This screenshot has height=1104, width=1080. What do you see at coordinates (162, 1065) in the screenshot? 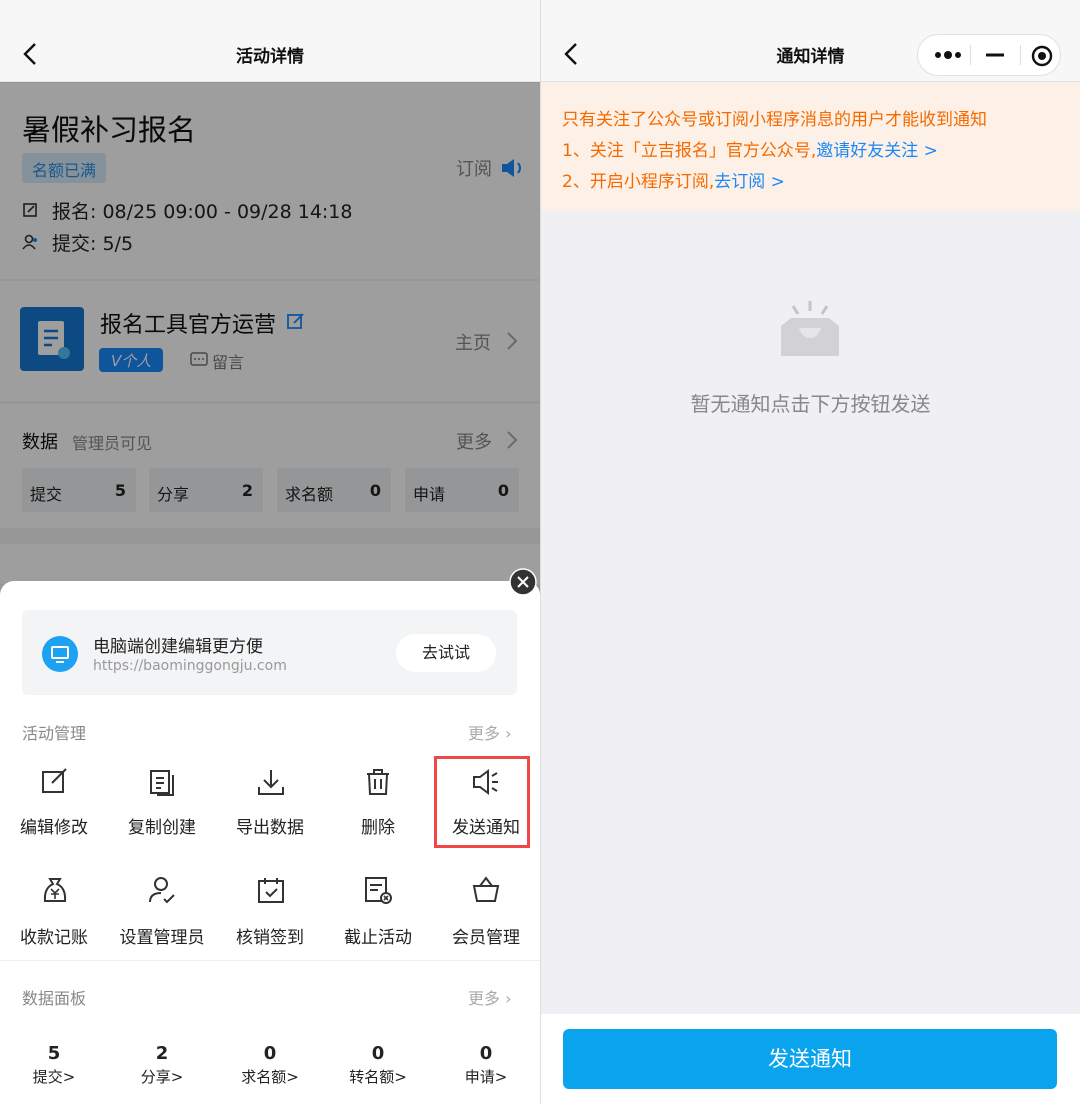
I see `panel-stat-share: 2 分享>` at bounding box center [162, 1065].